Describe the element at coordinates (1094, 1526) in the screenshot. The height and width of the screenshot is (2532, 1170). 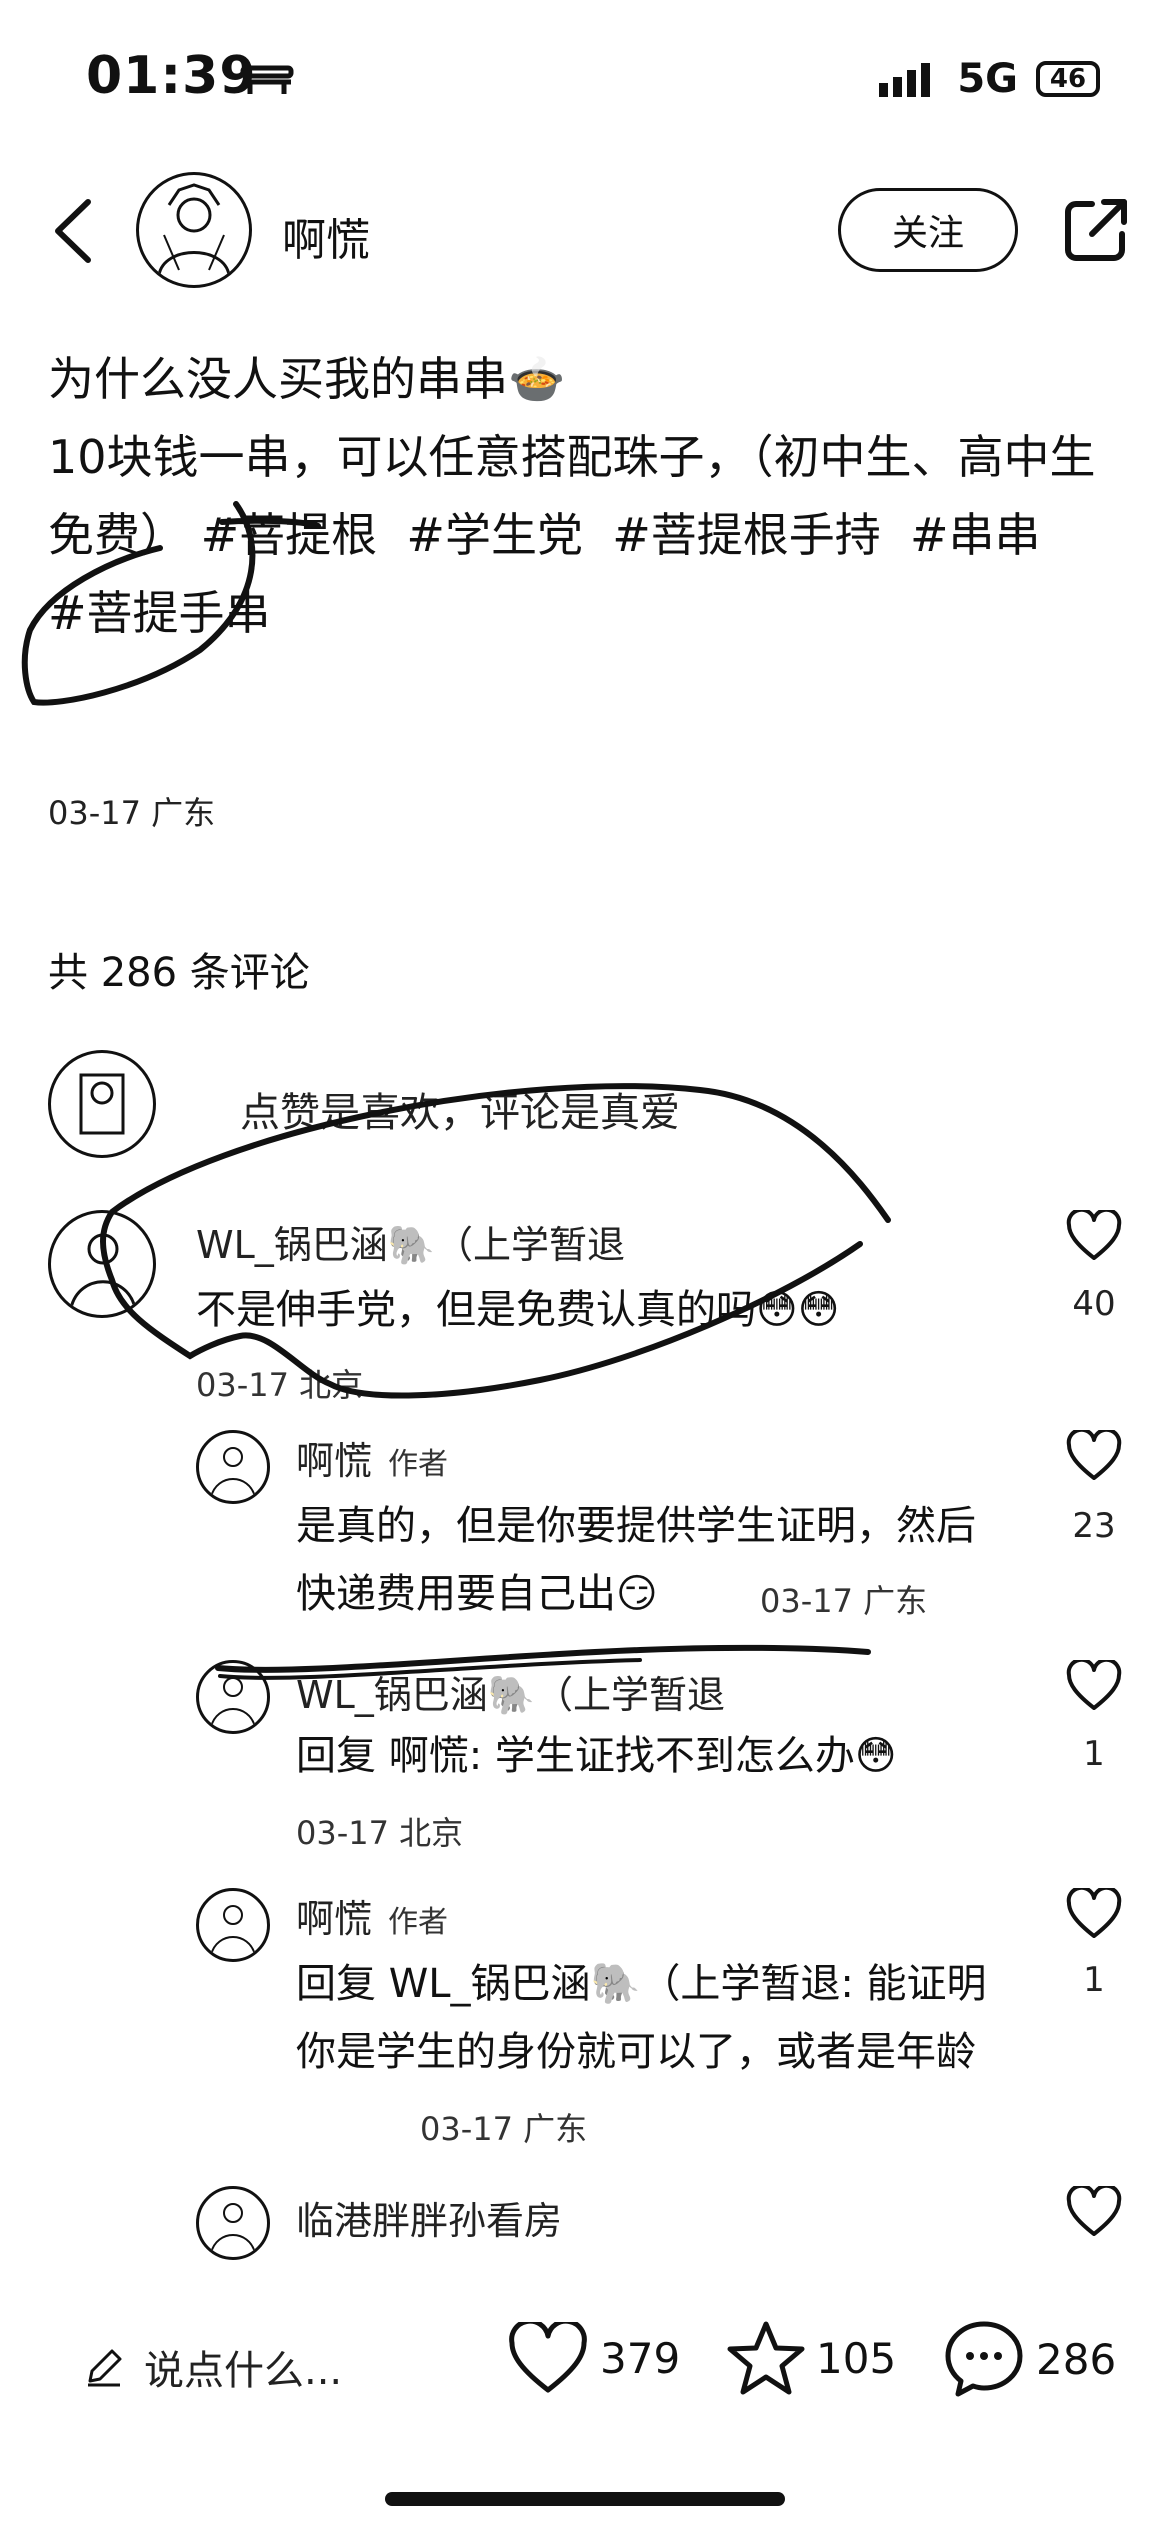
I see `reply-like-count: 23` at that location.